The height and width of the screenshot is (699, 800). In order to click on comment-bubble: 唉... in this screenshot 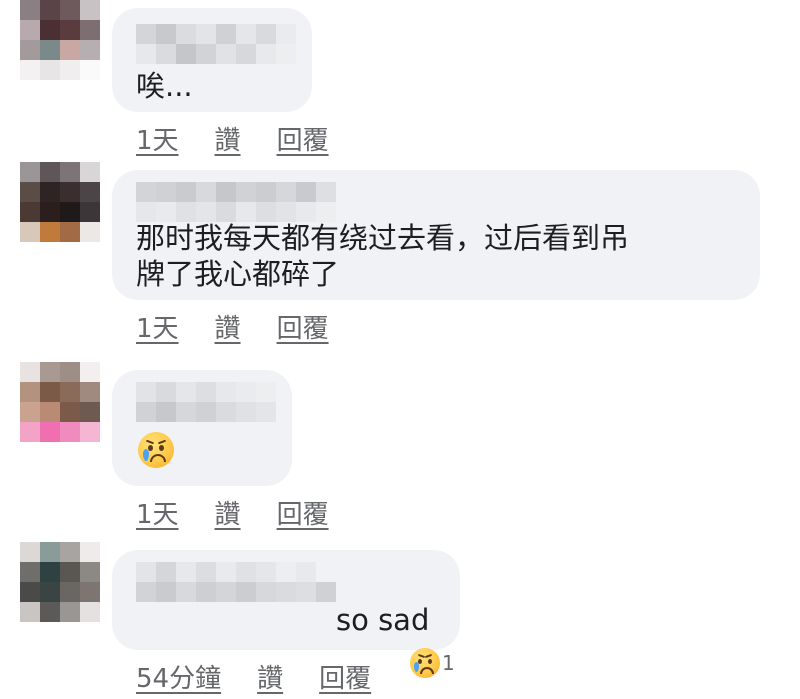, I will do `click(212, 60)`.